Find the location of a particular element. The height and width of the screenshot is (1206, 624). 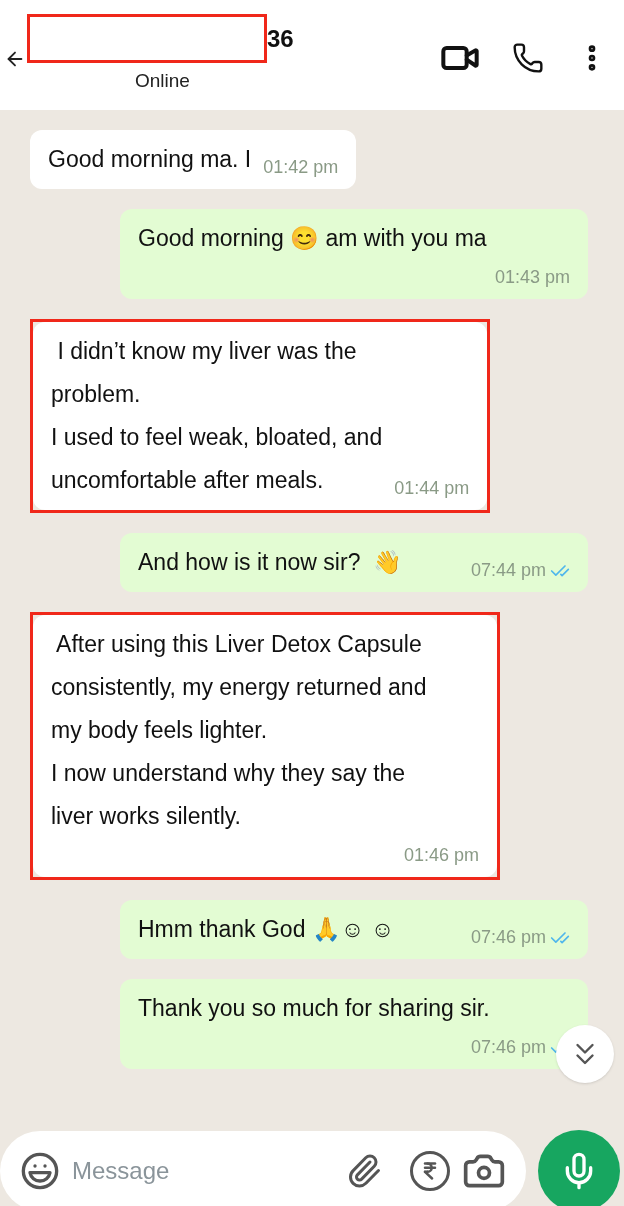

scroll-down-button is located at coordinates (585, 1054).